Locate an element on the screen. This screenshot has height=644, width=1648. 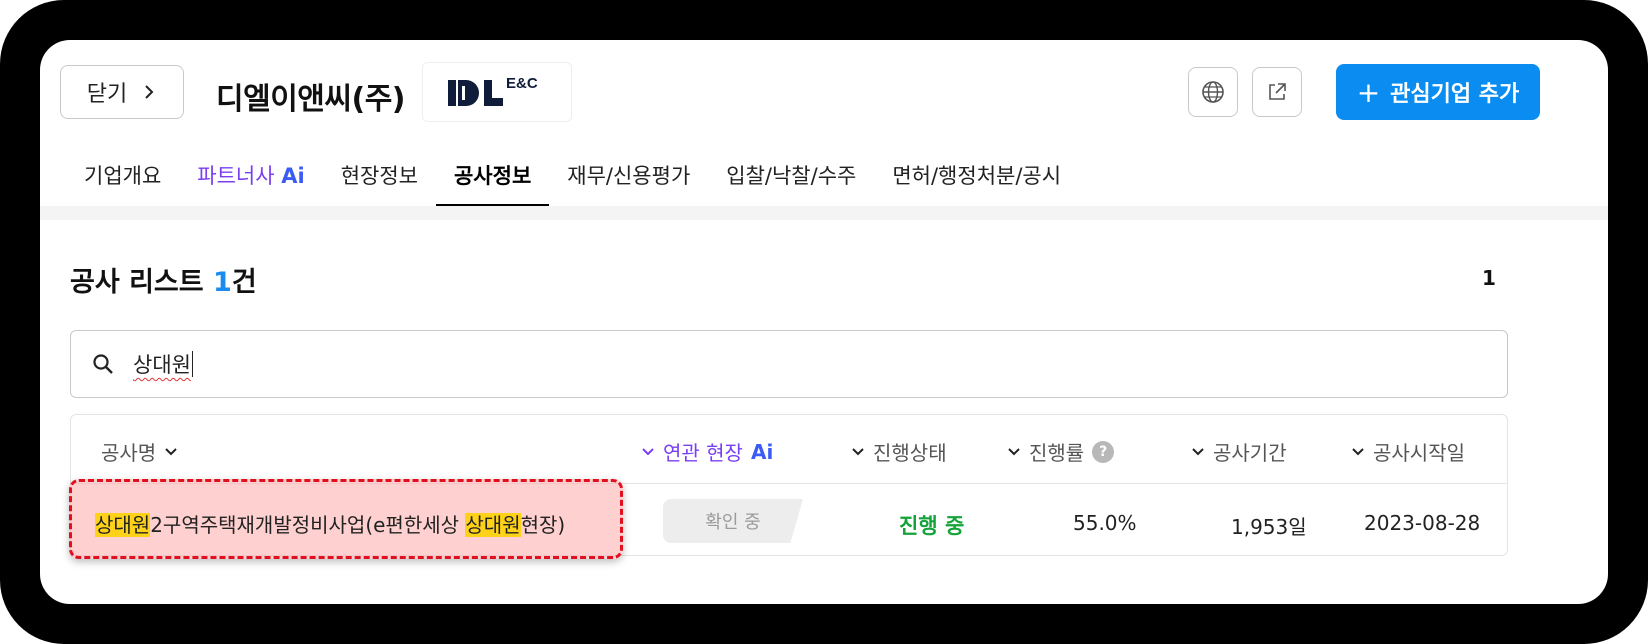
chevron-right-icon is located at coordinates (149, 92).